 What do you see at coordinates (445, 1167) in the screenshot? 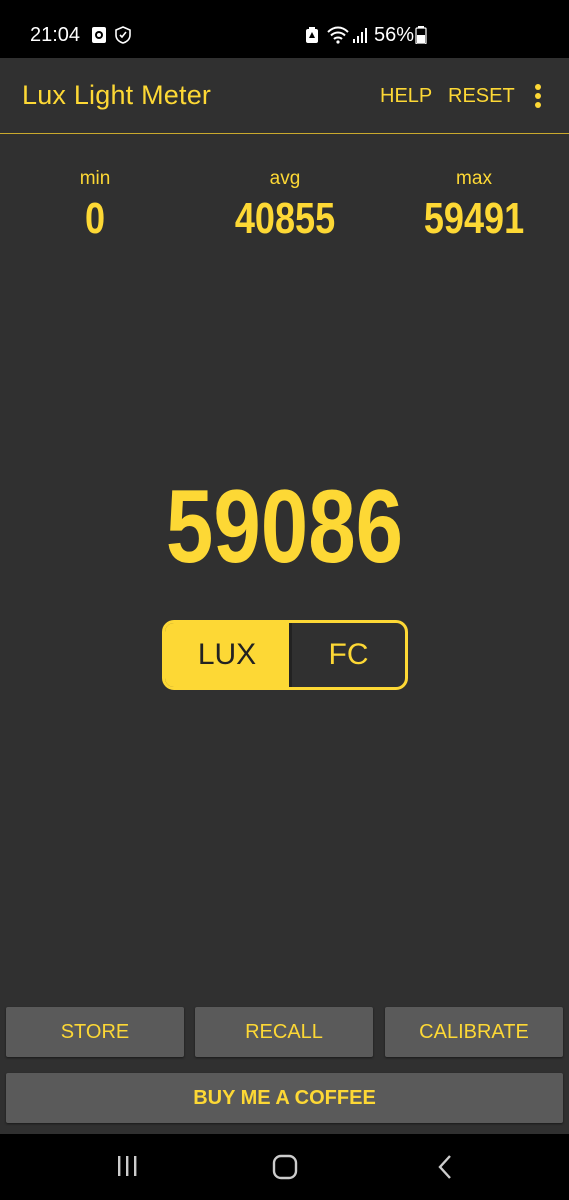
I see `back-icon` at bounding box center [445, 1167].